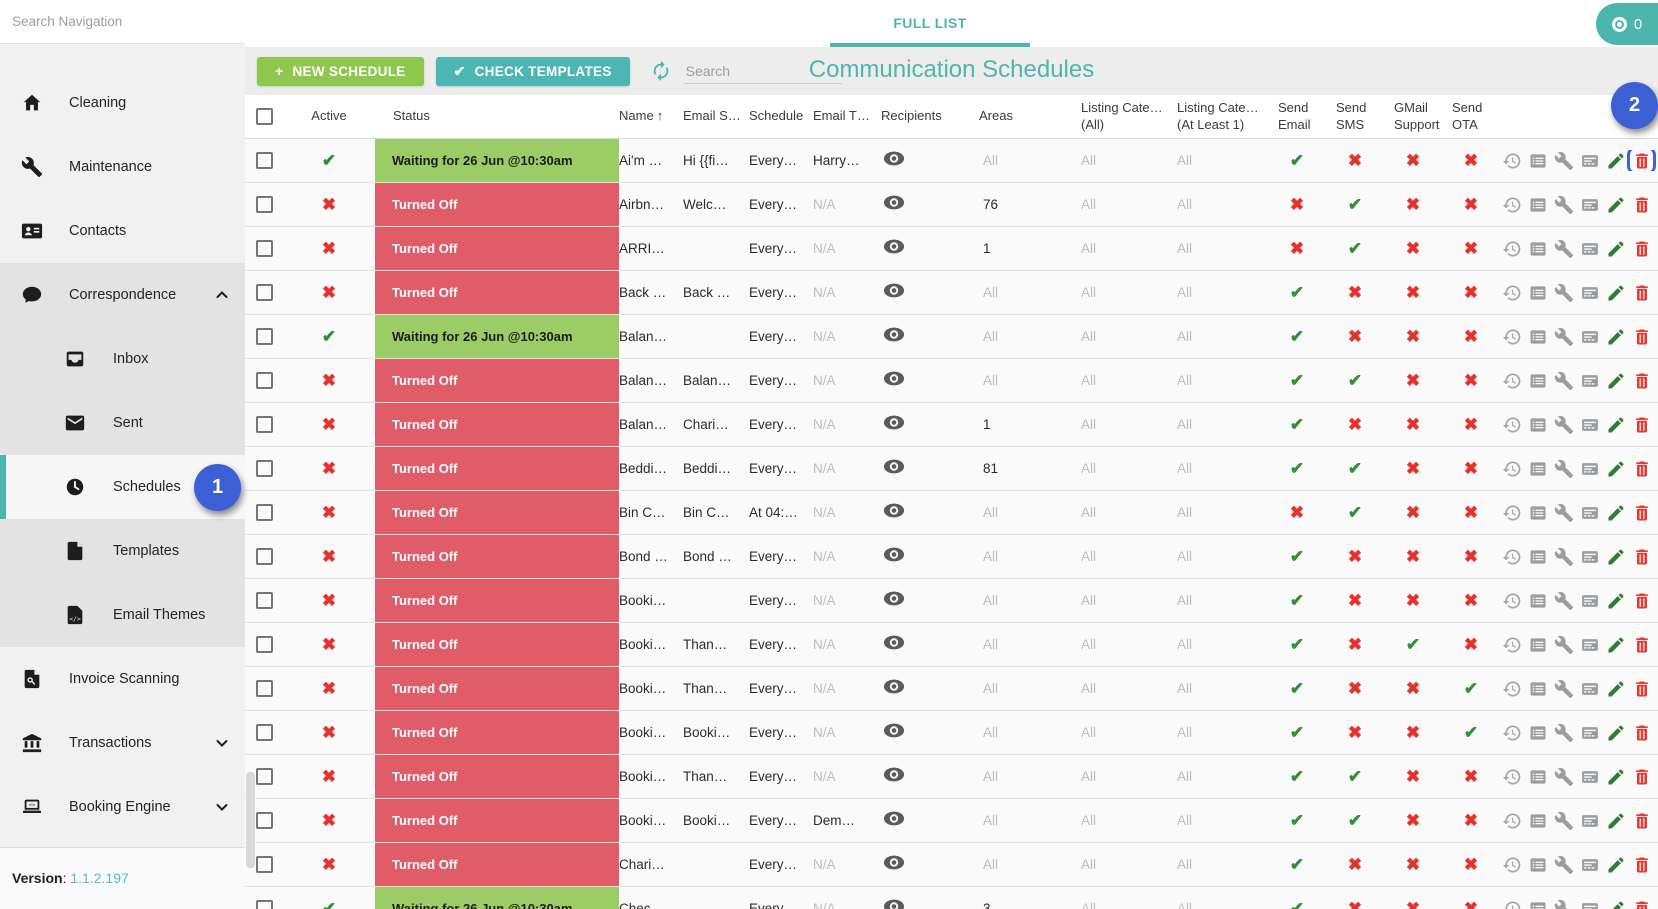  What do you see at coordinates (1299, 116) in the screenshot?
I see `column-header-send-email: Send Email` at bounding box center [1299, 116].